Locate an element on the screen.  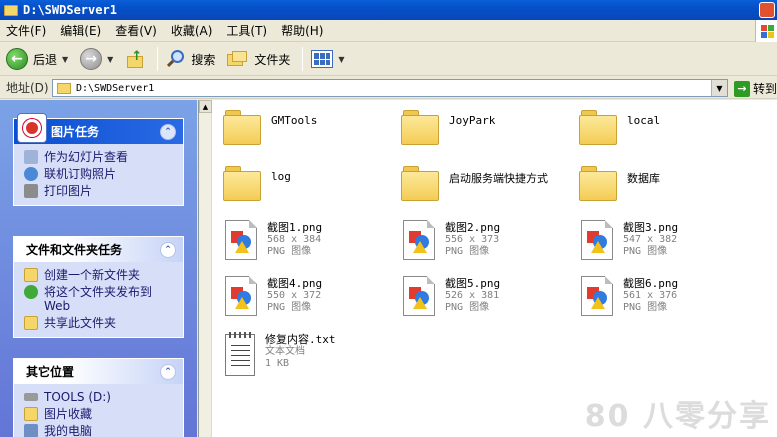
picture-tasks-header: 图片任务 ⌃ is located at coordinates (98, 128).